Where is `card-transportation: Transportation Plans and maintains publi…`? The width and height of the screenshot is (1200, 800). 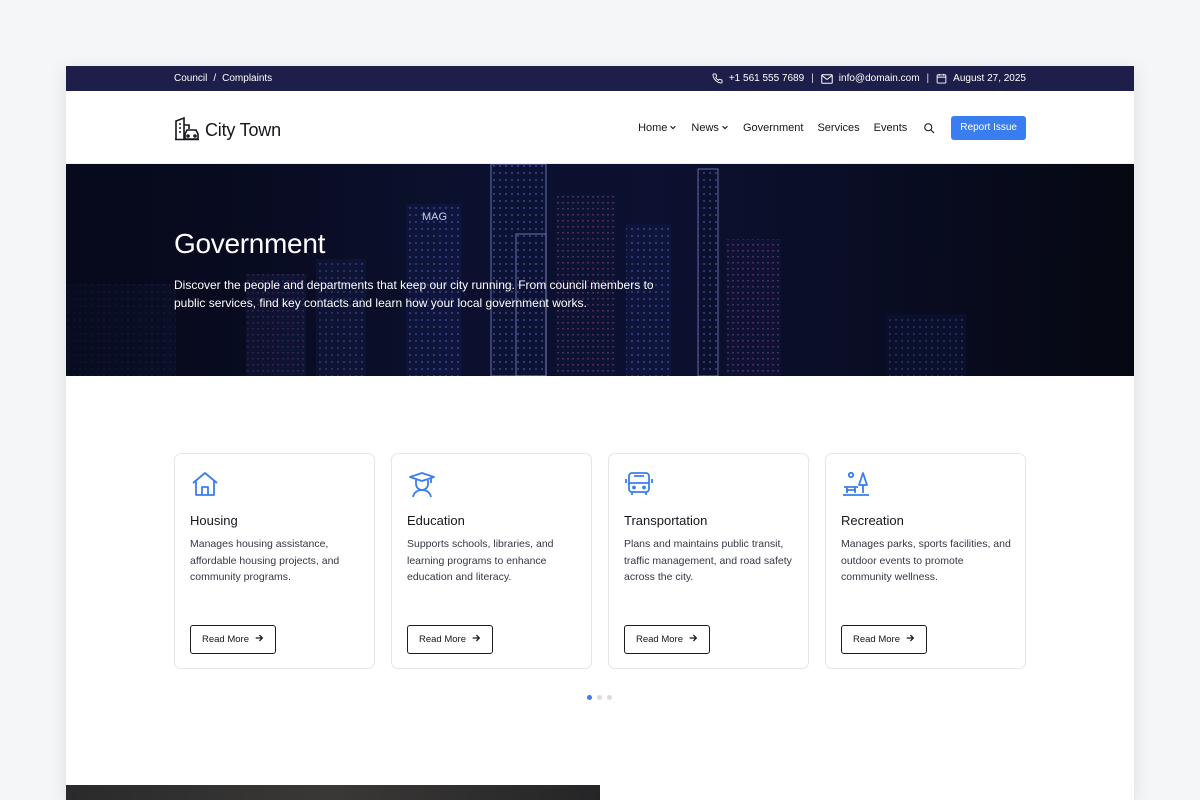 card-transportation: Transportation Plans and maintains publi… is located at coordinates (708, 561).